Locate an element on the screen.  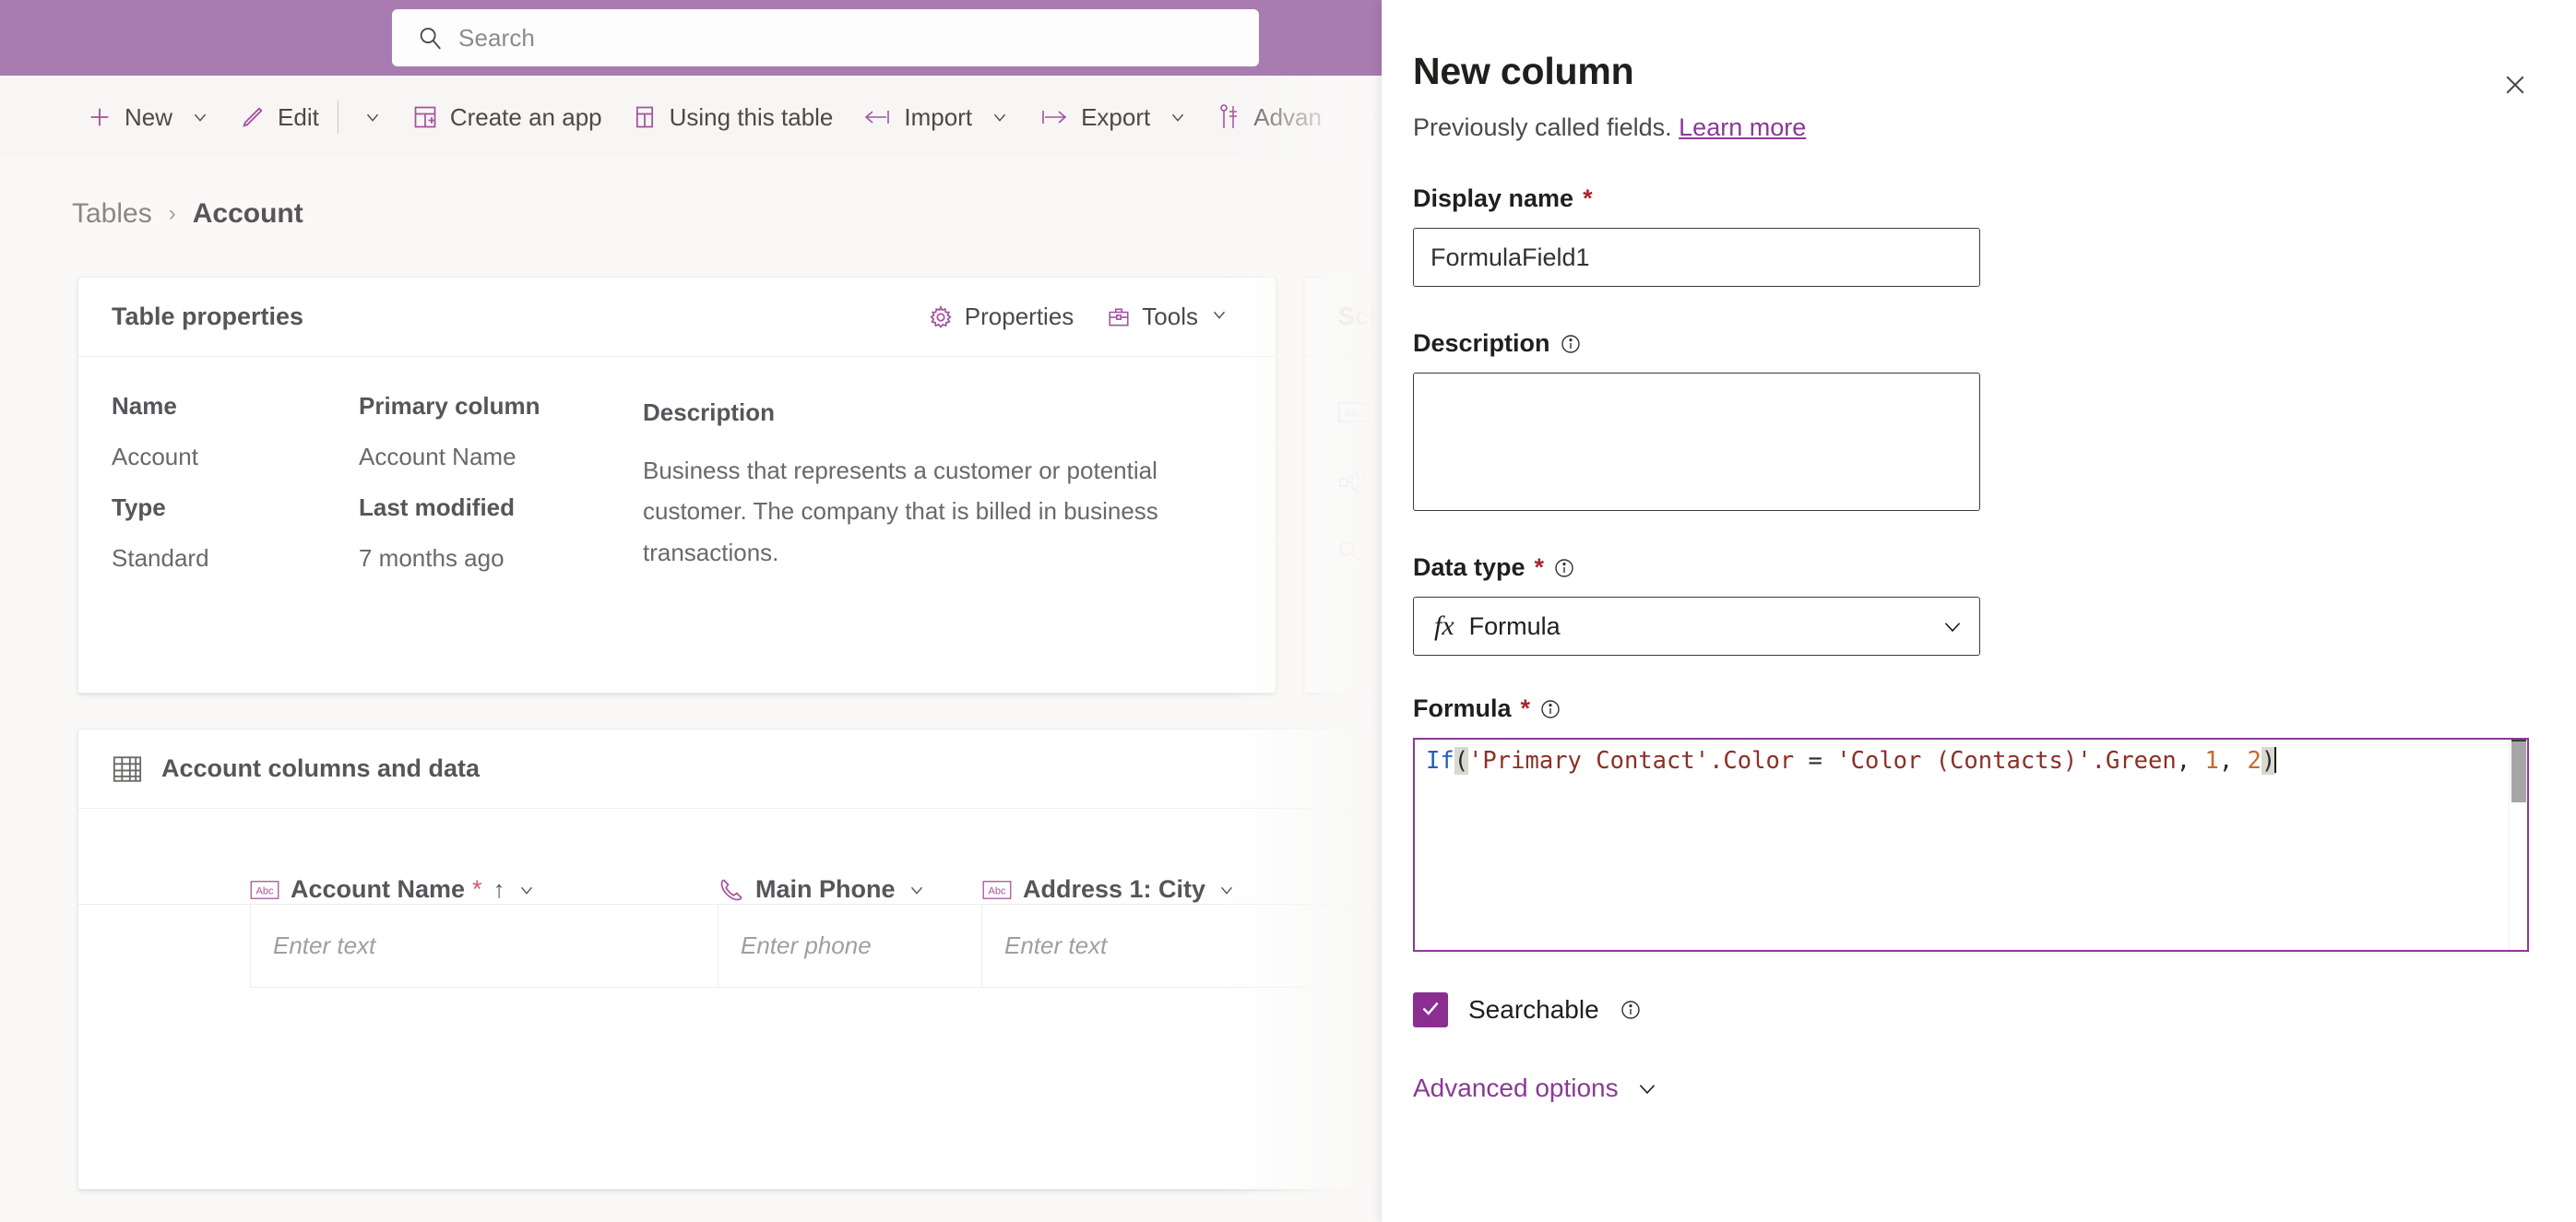
formula-token: = is located at coordinates (1815, 761).